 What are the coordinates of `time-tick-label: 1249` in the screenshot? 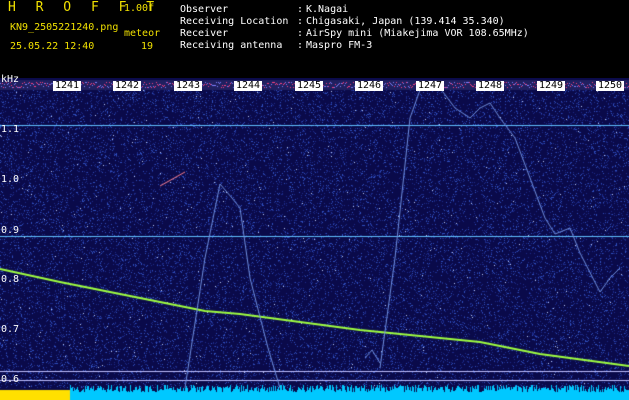 It's located at (551, 85).